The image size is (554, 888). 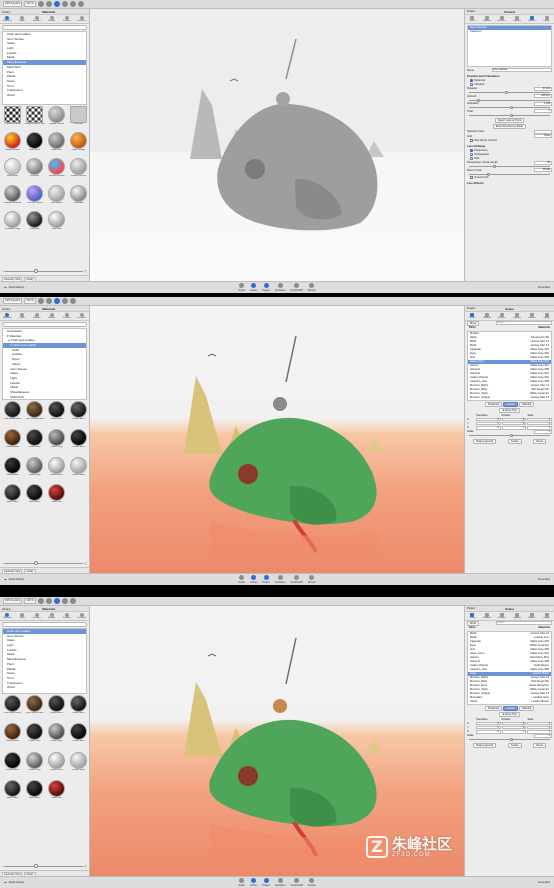 I want to click on fov-field: 39.598, so click(x=543, y=170).